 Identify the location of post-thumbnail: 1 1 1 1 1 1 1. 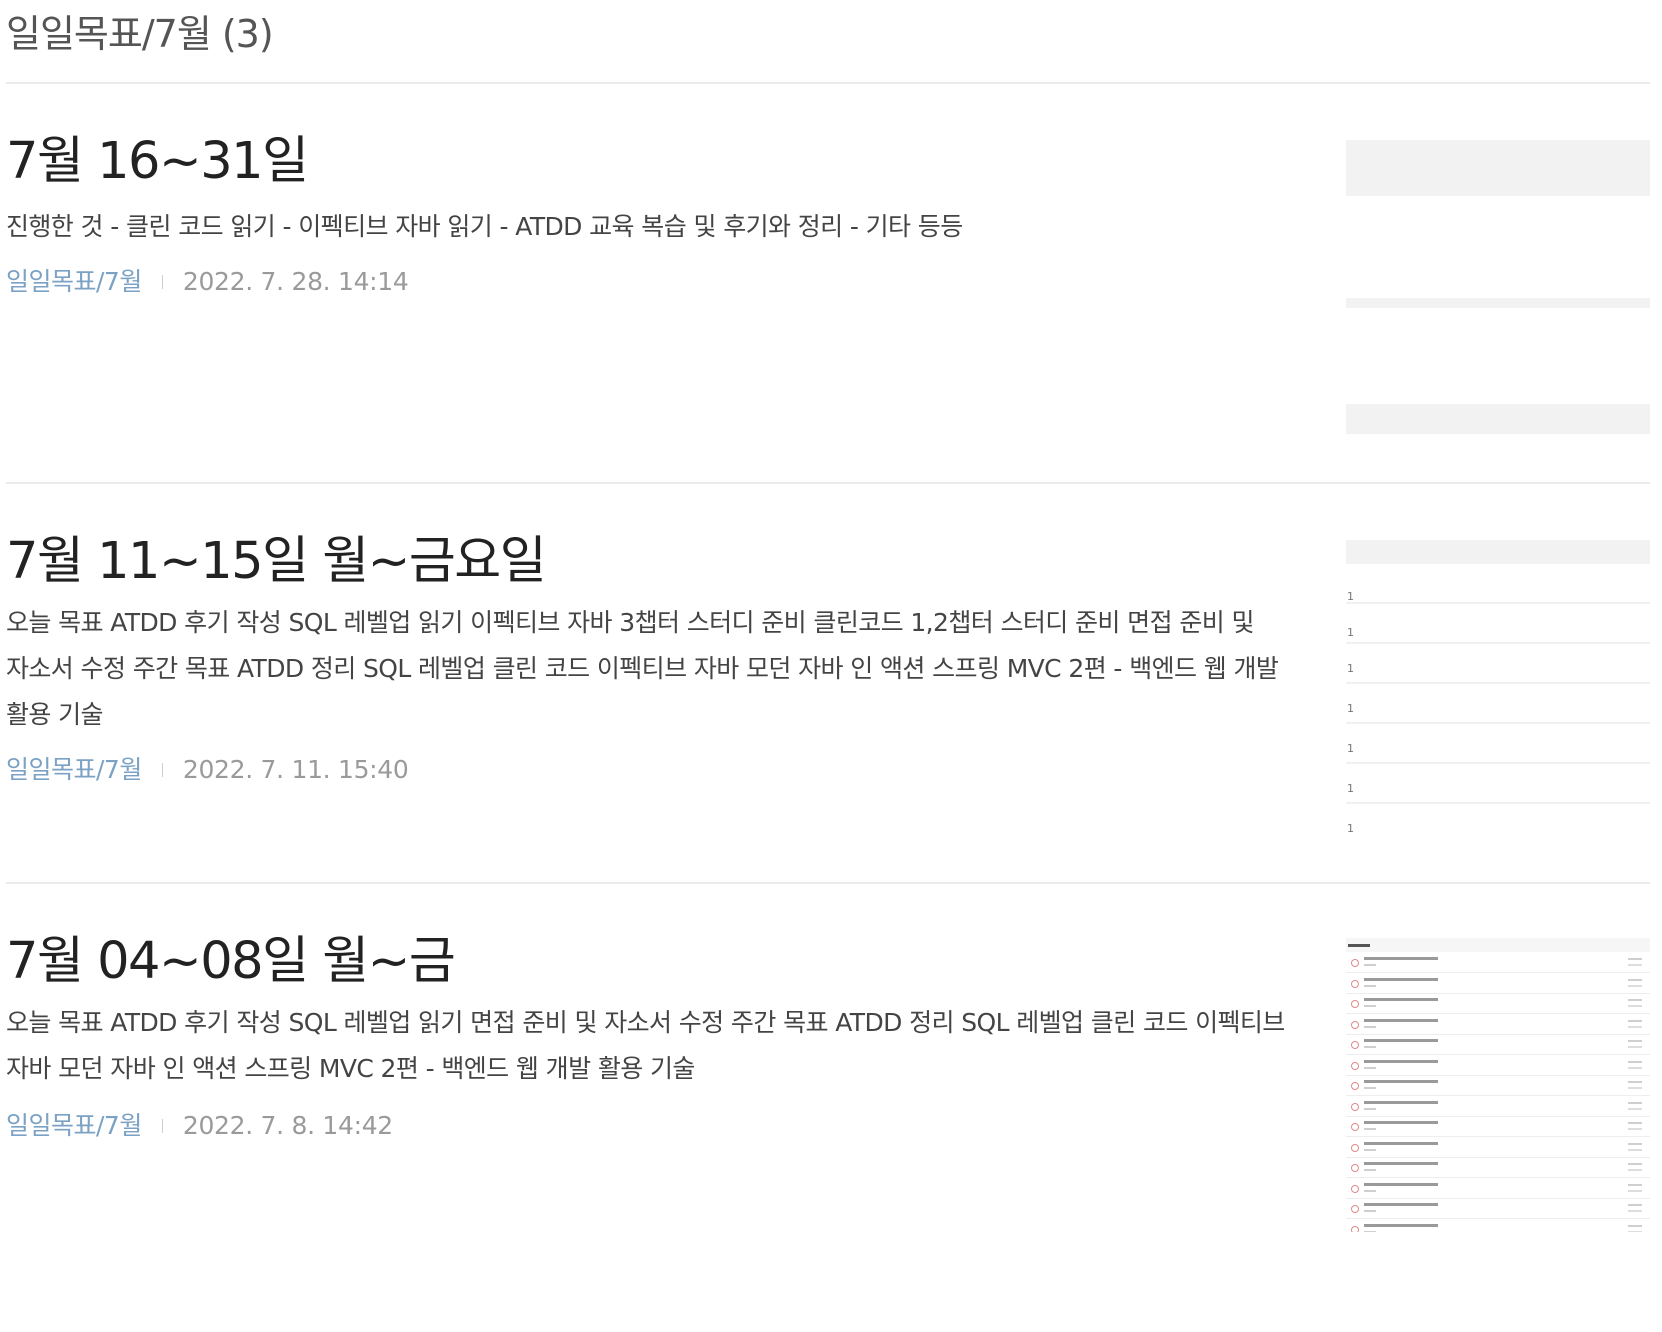
(1498, 690).